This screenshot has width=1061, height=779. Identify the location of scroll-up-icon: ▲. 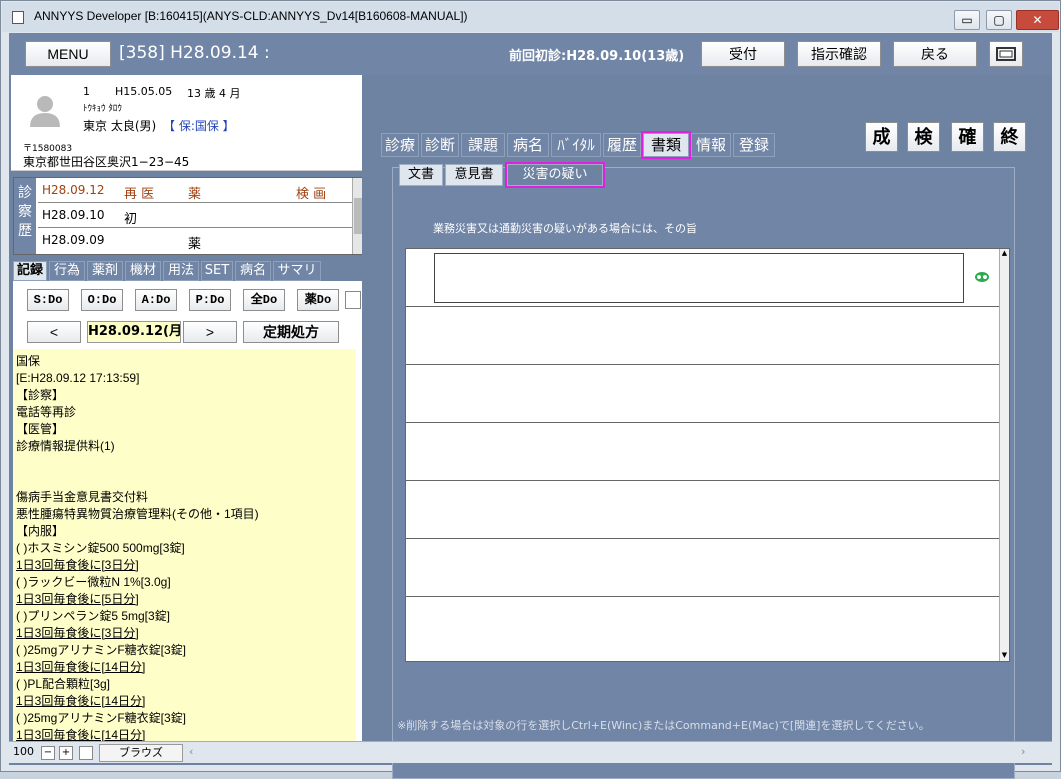
(1004, 254).